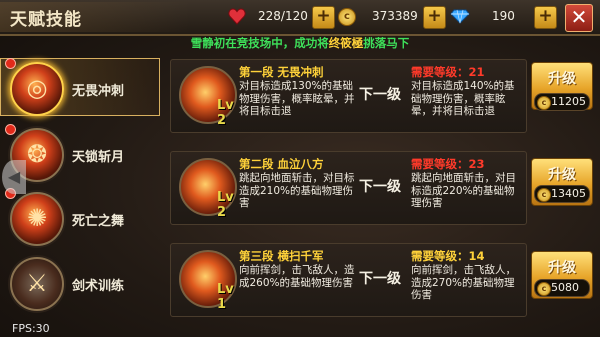 This screenshot has height=337, width=600. Describe the element at coordinates (98, 157) in the screenshot. I see `skill-name: 天锁斩月` at that location.